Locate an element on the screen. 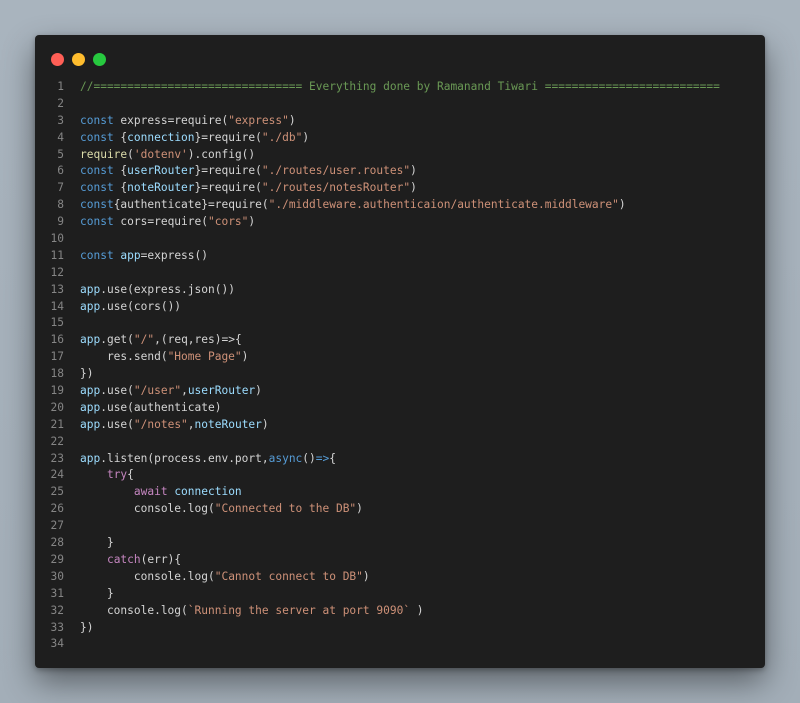  code-line: 18}) is located at coordinates (400, 374).